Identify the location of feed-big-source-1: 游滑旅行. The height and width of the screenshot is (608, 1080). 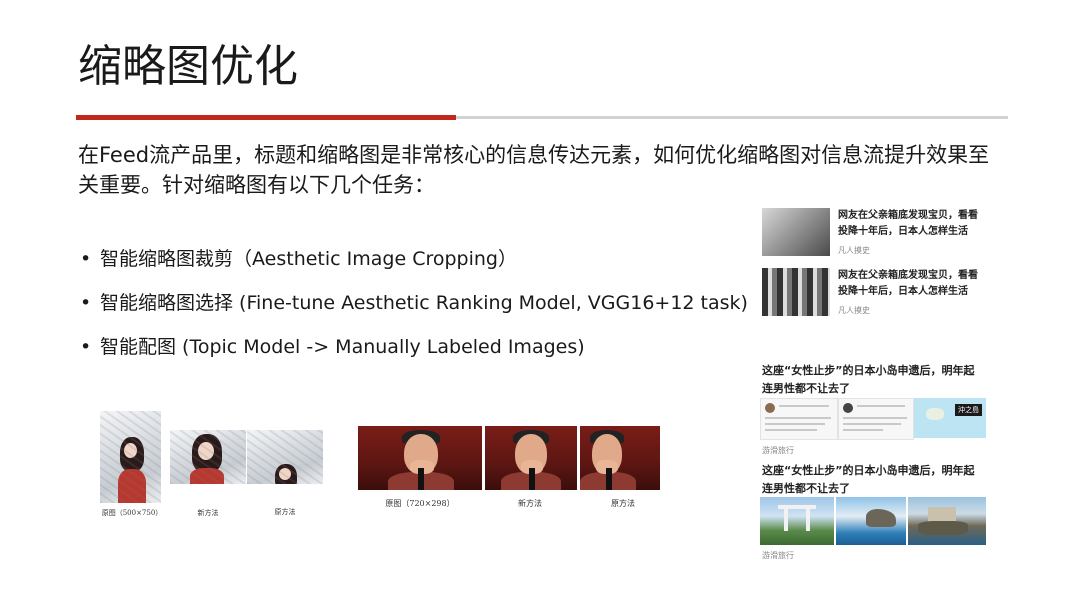
(778, 450).